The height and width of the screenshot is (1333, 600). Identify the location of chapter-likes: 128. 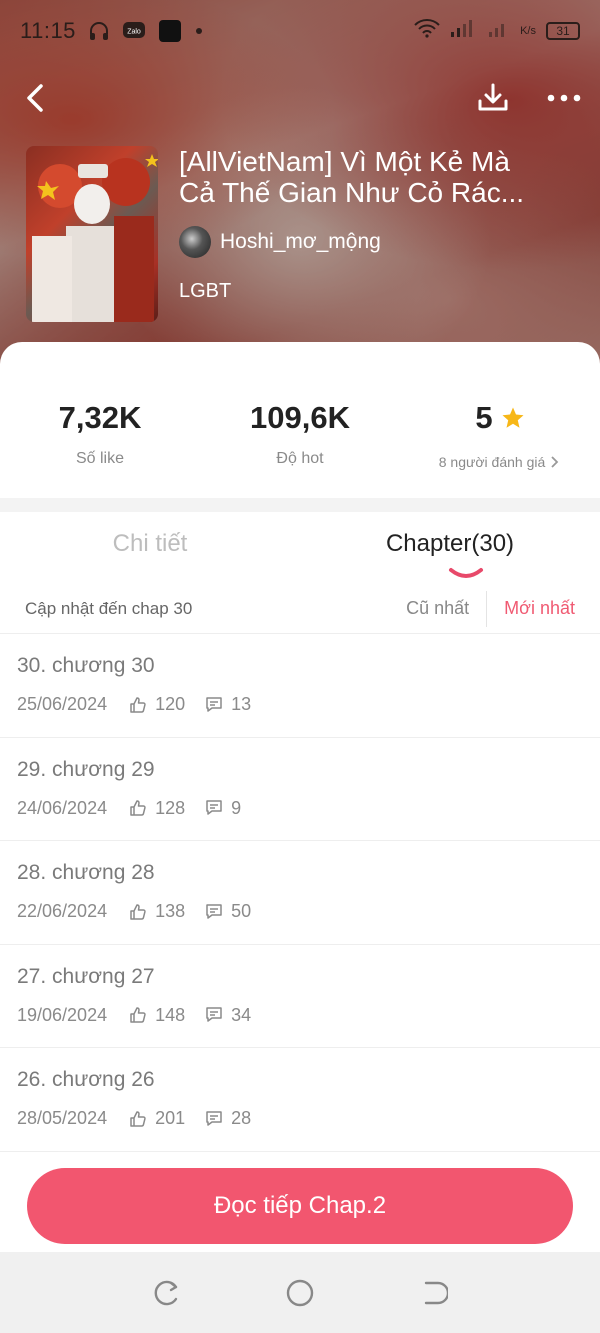
(170, 807).